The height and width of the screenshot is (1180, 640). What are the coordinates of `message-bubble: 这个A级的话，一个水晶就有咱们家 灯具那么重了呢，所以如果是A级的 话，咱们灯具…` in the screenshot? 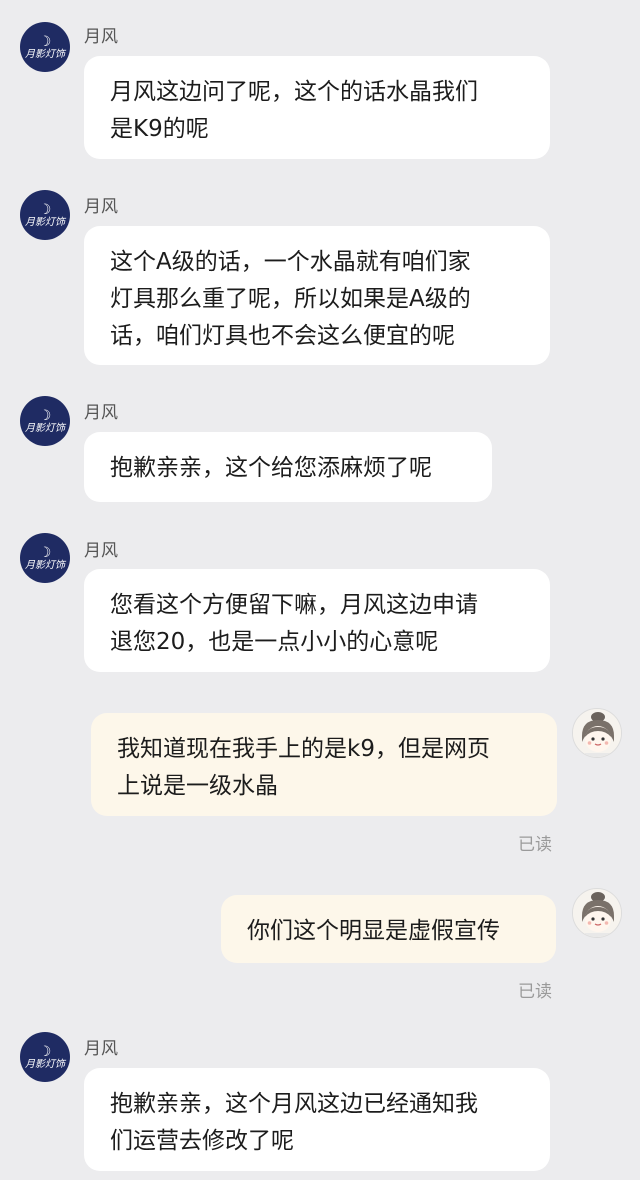 It's located at (317, 295).